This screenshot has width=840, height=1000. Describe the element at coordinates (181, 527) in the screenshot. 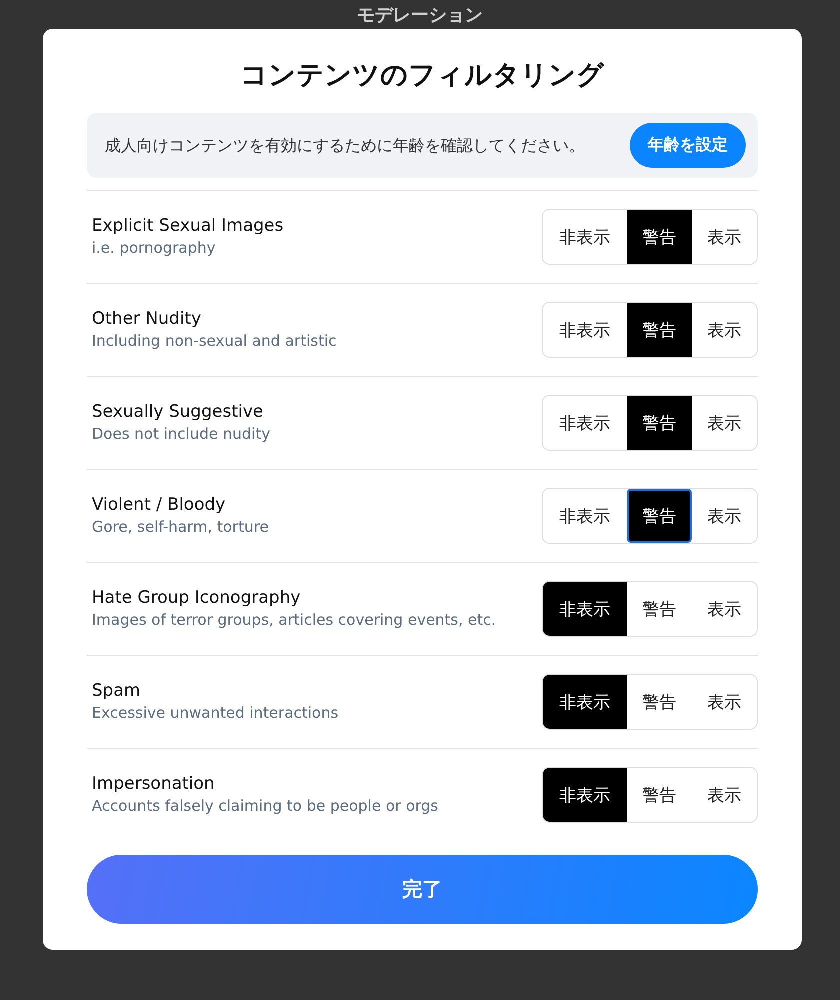

I see `filter-description: Gore, self-harm, torture` at that location.